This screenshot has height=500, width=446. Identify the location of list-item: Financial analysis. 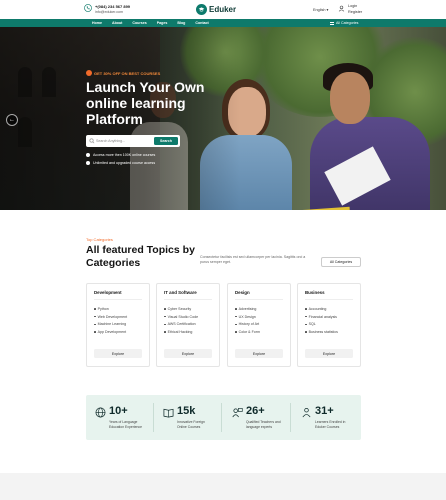
(321, 317).